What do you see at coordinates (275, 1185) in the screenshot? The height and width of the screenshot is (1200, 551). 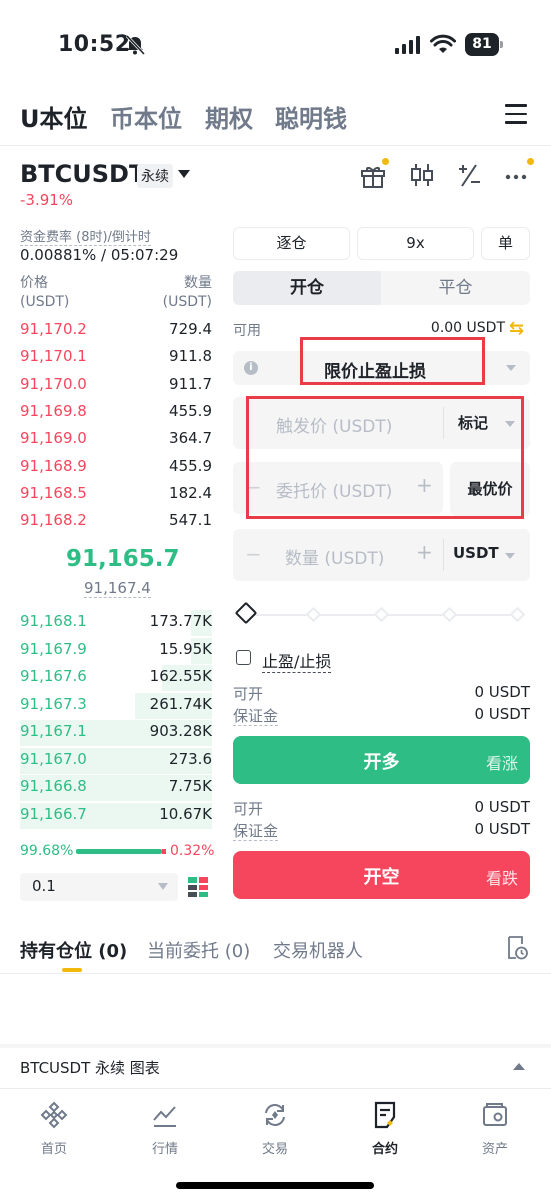 I see `home-indicator` at bounding box center [275, 1185].